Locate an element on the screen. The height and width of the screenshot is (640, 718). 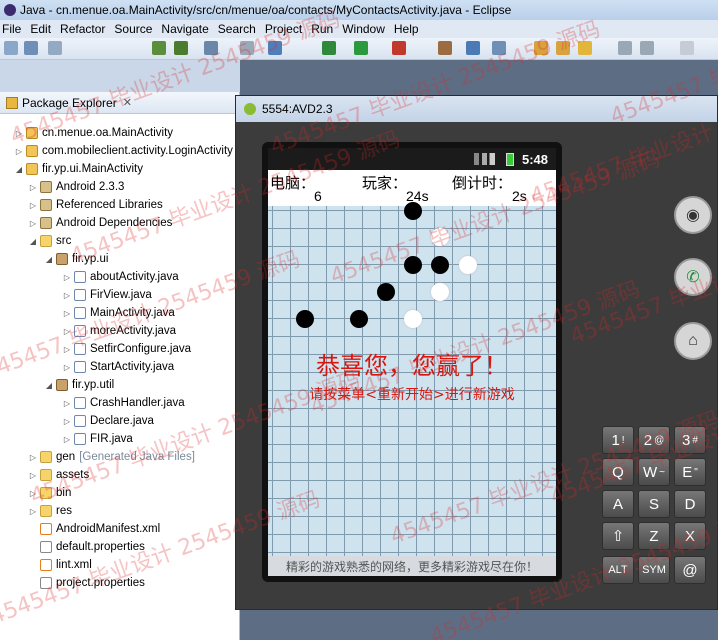
tree-item: lint.xml is located at coordinates (60, 565).